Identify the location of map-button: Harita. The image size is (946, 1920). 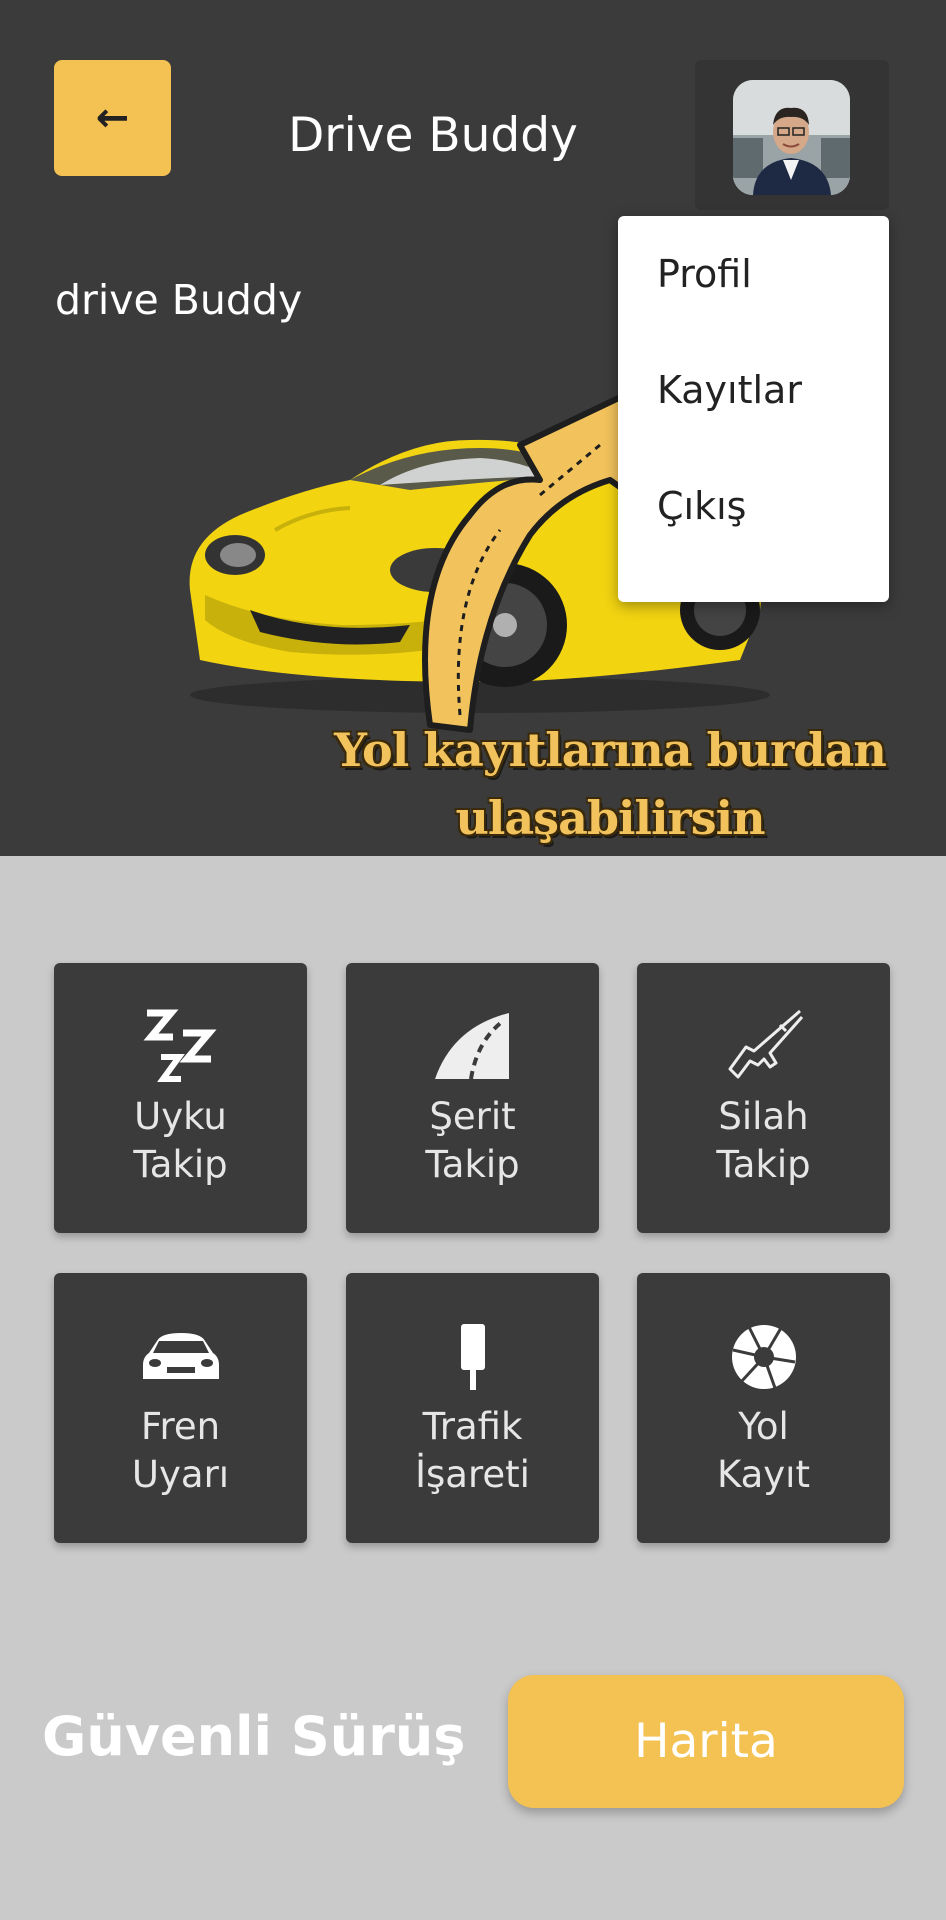
(706, 1741).